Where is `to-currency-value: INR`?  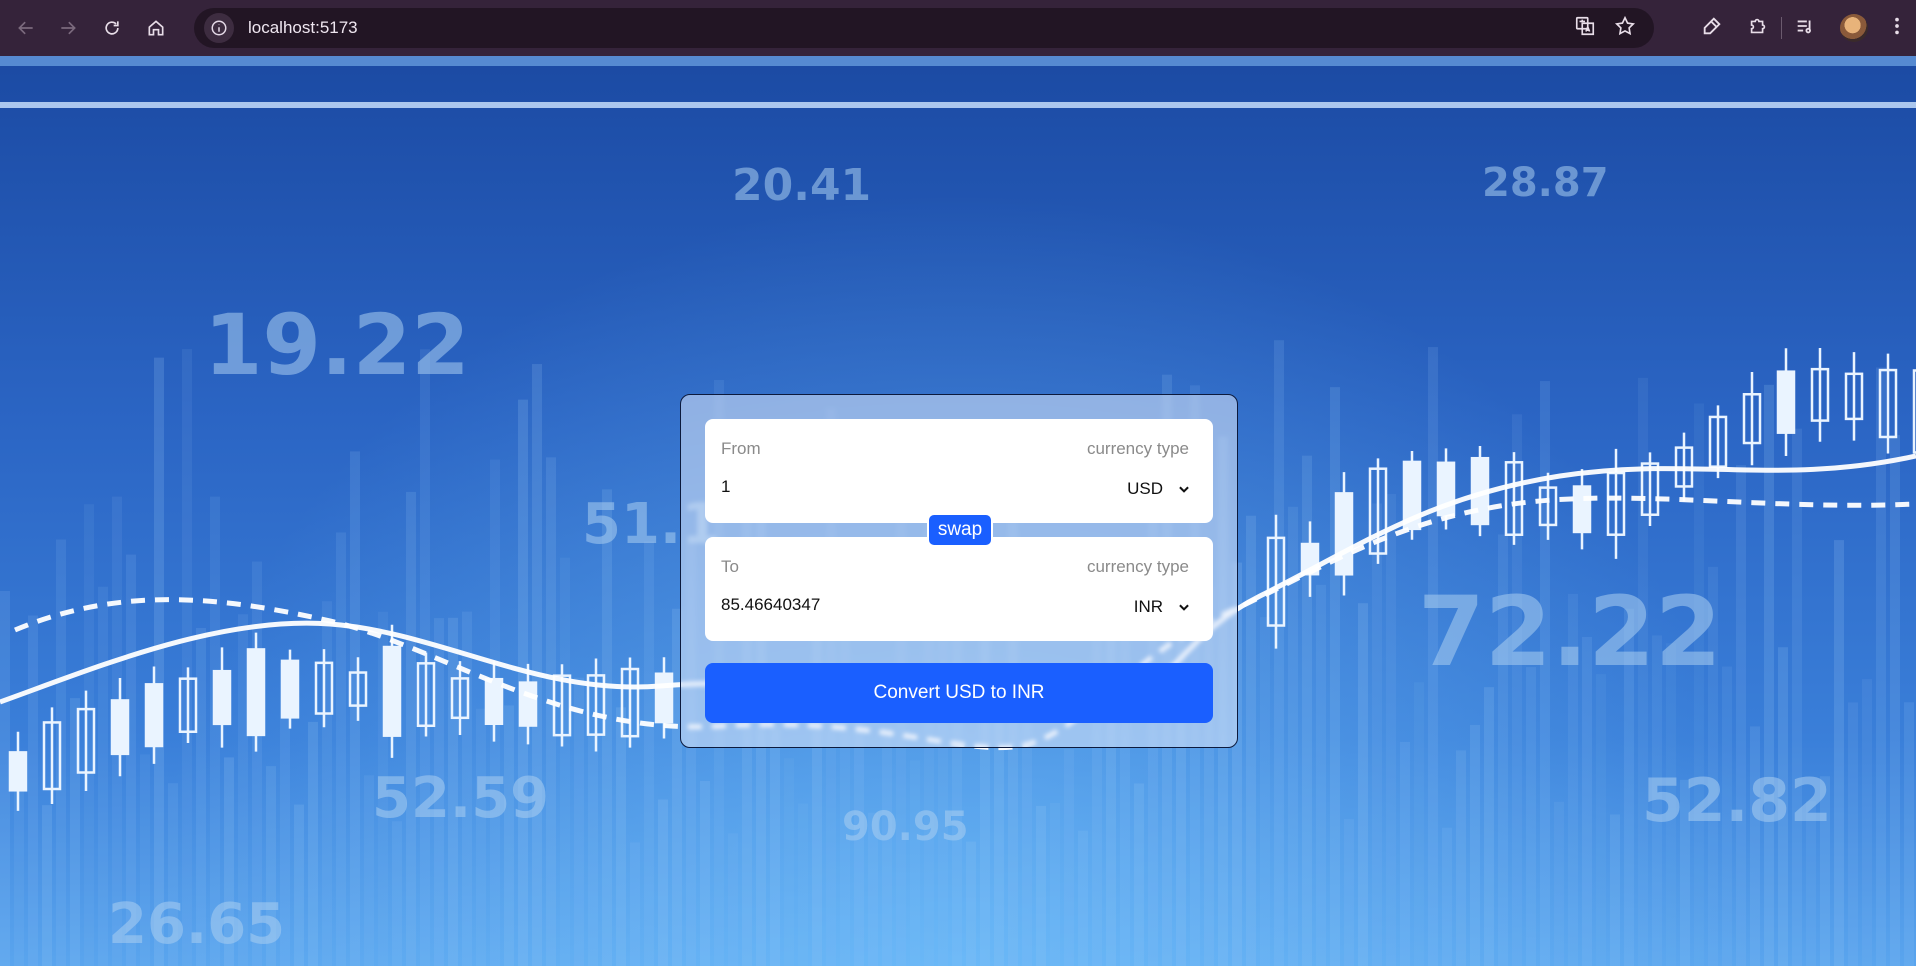
to-currency-value: INR is located at coordinates (1148, 606).